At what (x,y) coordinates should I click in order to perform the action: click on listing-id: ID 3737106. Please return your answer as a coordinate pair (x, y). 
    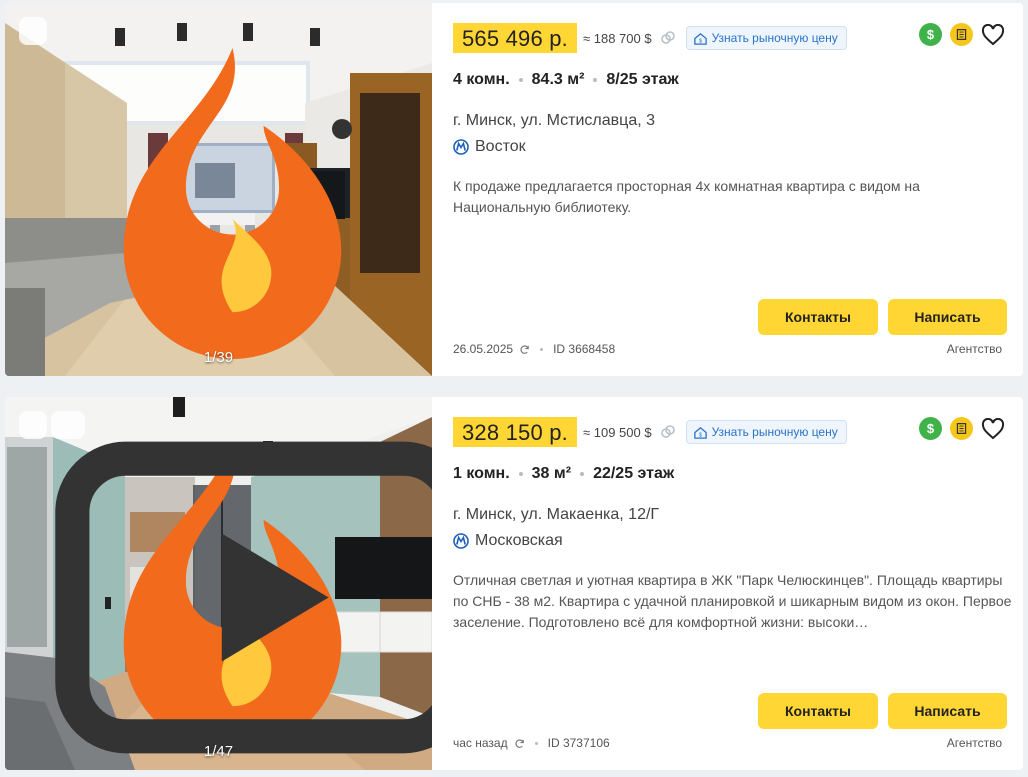
    Looking at the image, I should click on (578, 743).